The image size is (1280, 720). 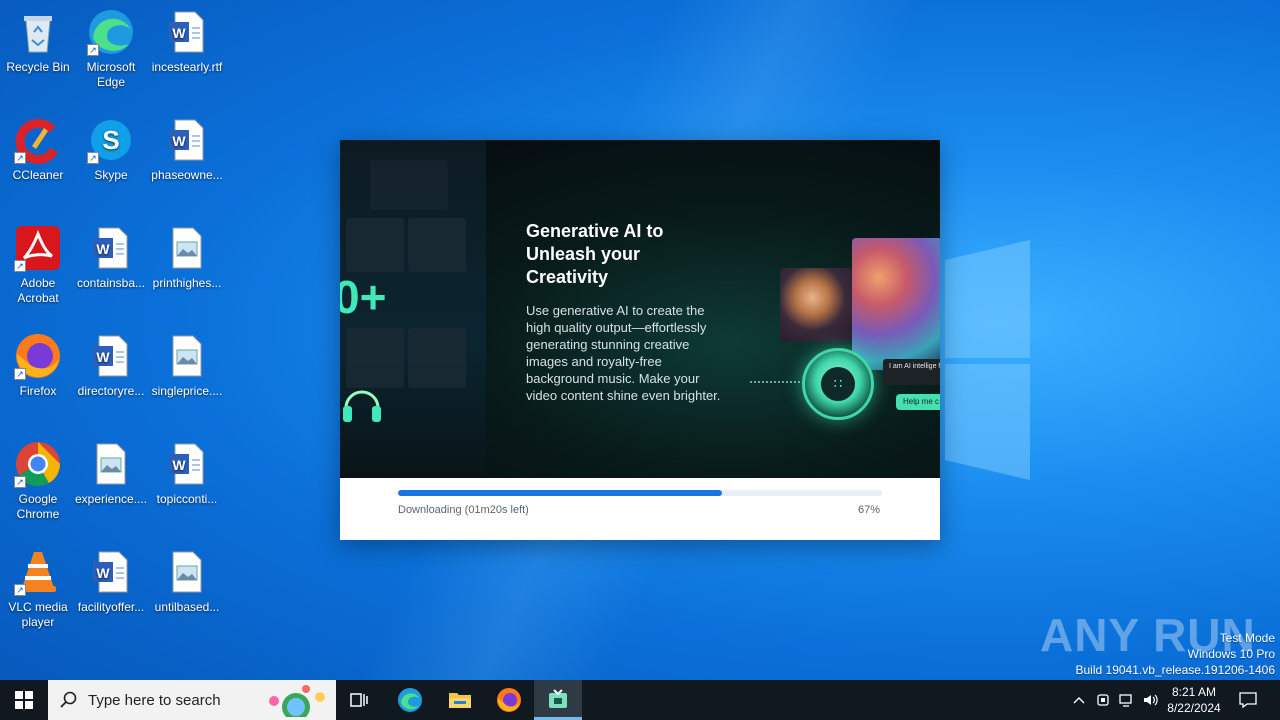 I want to click on desktop-icon-label: VLC media player, so click(x=38, y=614).